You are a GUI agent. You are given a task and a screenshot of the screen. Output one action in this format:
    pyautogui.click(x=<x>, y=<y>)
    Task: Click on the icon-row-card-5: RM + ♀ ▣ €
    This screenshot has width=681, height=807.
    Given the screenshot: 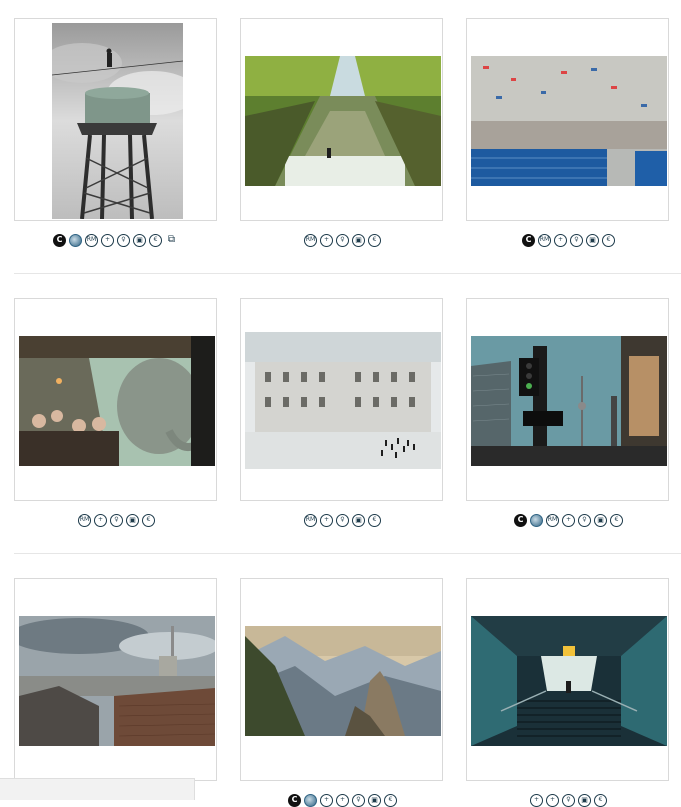 What is the action you would take?
    pyautogui.click(x=342, y=520)
    